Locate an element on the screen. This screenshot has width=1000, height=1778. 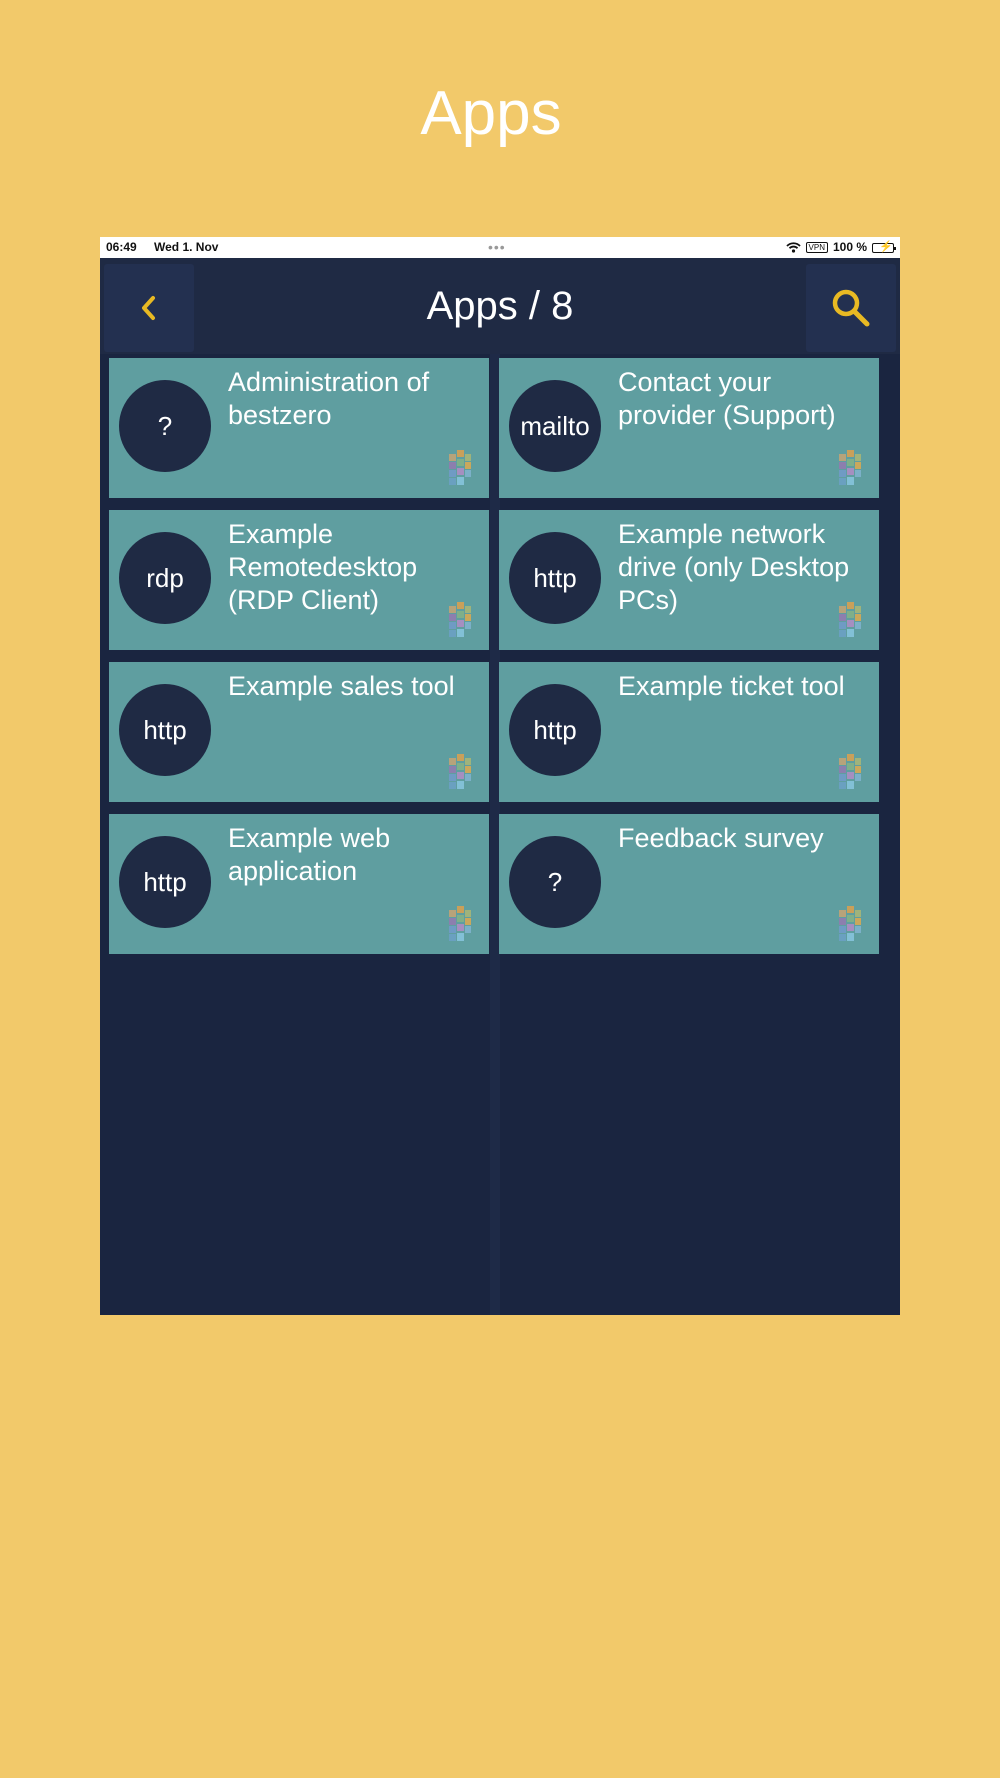
search-button is located at coordinates (851, 308).